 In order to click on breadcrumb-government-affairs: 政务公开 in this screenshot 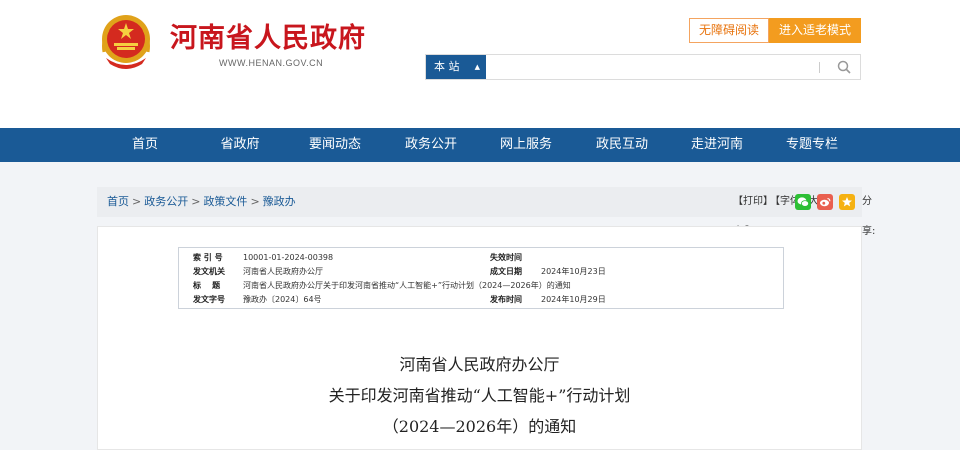, I will do `click(166, 201)`.